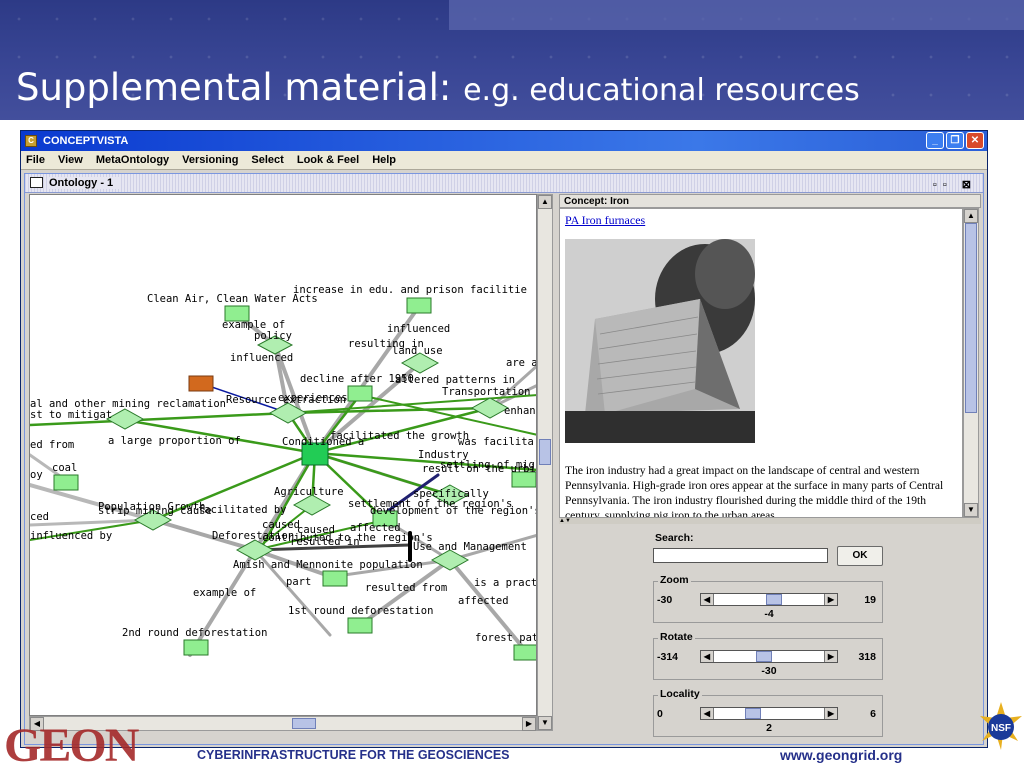 The width and height of the screenshot is (1024, 773). Describe the element at coordinates (52, 445) in the screenshot. I see `graph-label: ed from` at that location.